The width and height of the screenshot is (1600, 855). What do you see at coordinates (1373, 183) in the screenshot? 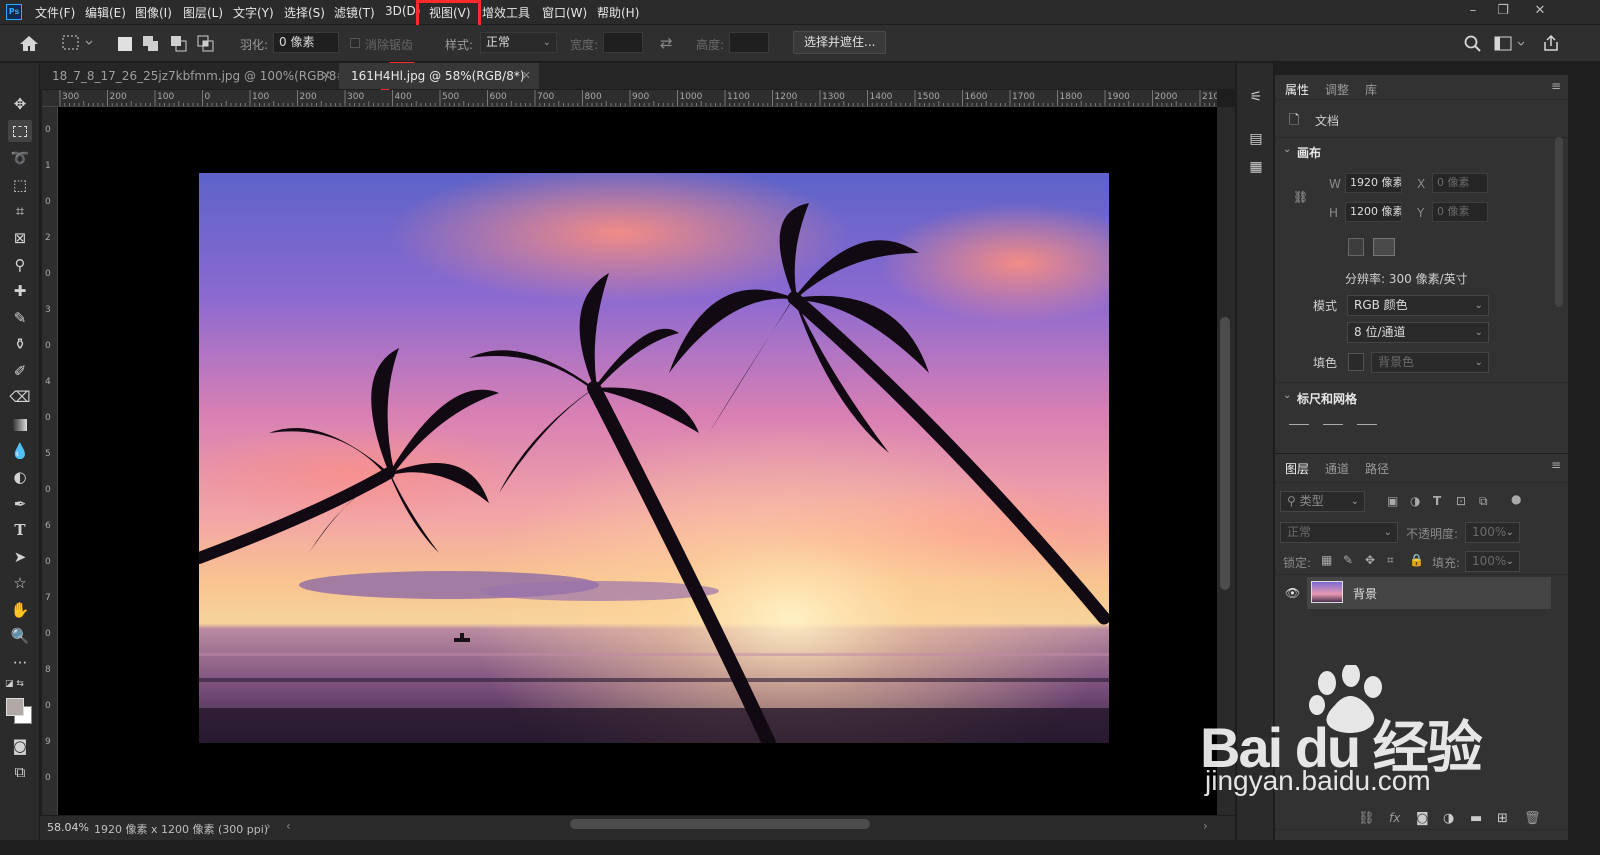
I see `canvas-width-input: 1920 像素` at bounding box center [1373, 183].